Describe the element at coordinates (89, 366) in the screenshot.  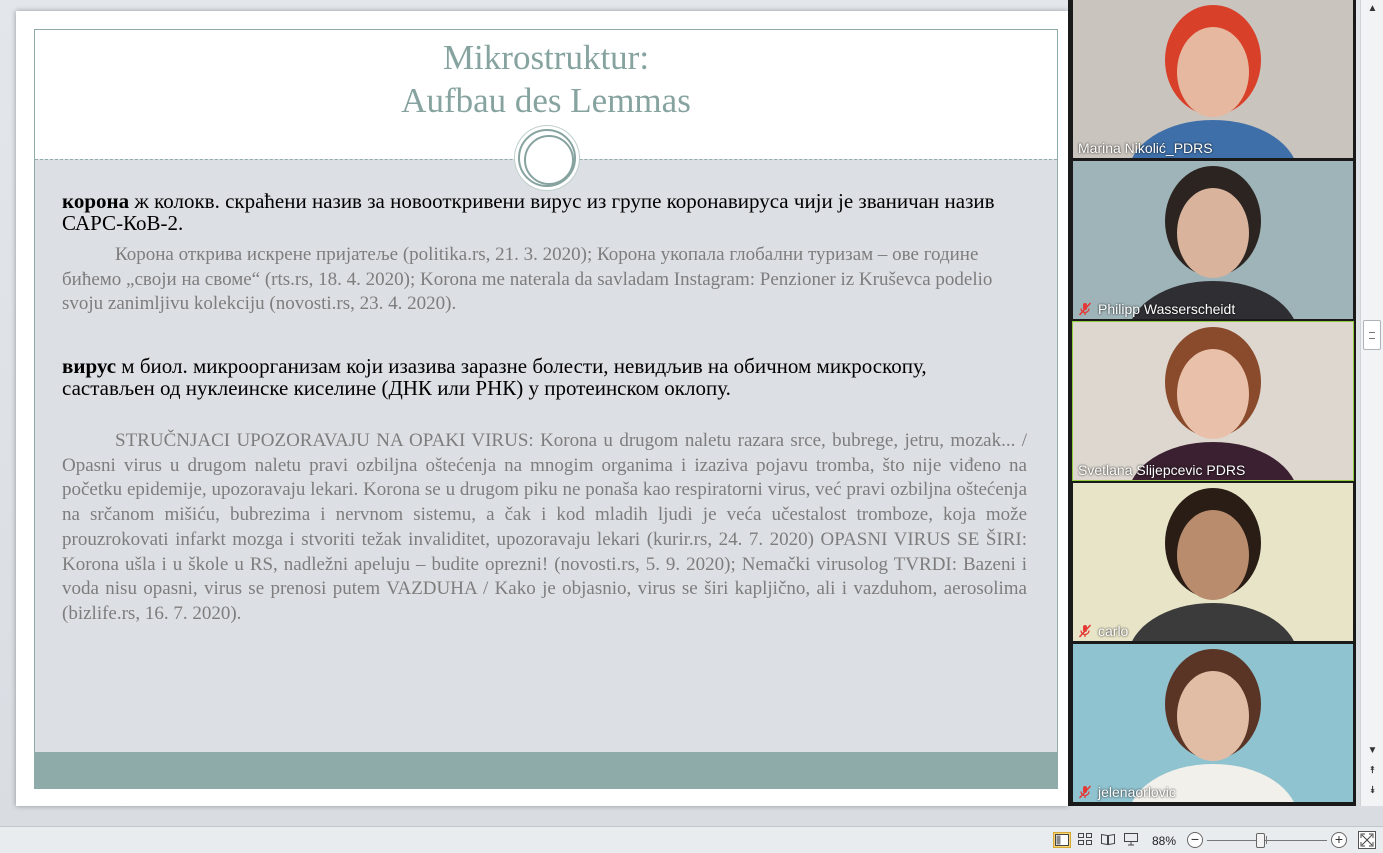
I see `lemma-virus: вирус` at that location.